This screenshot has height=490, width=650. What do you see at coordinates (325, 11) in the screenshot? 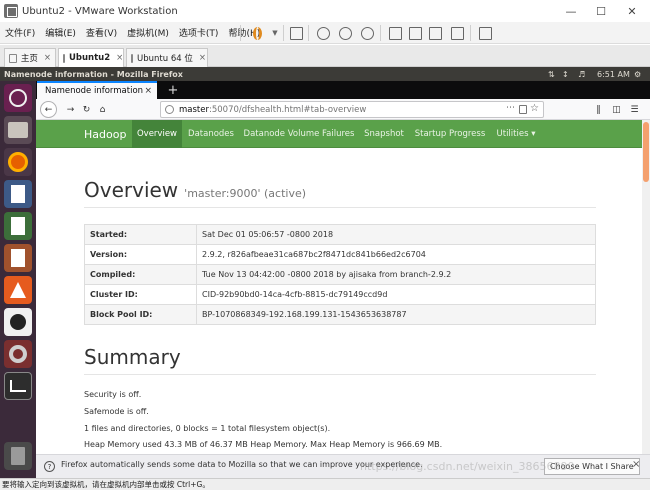
I see `vmware-title-bar: Ubuntu2 - VMware Workstation — ☐ ✕` at bounding box center [325, 11].